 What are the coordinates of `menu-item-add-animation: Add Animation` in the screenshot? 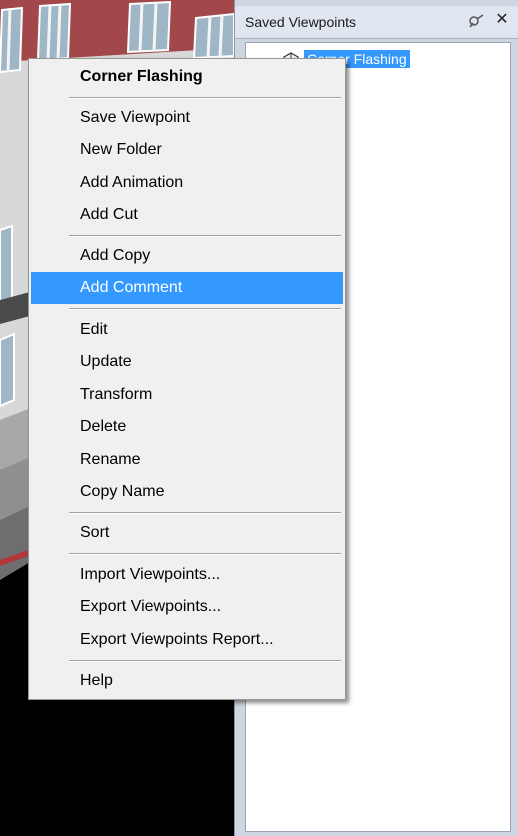 It's located at (187, 183).